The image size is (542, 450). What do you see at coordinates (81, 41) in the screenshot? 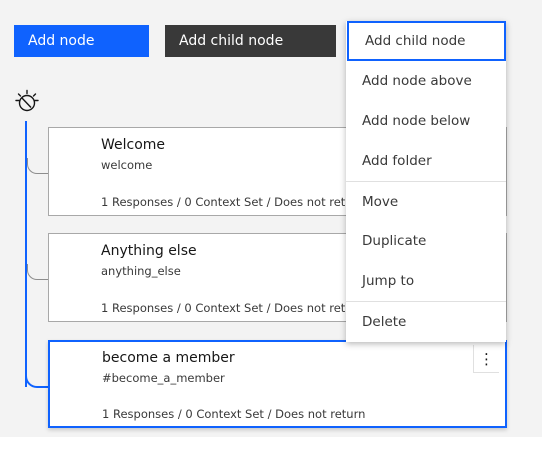
I see `add-node-button: Add node` at bounding box center [81, 41].